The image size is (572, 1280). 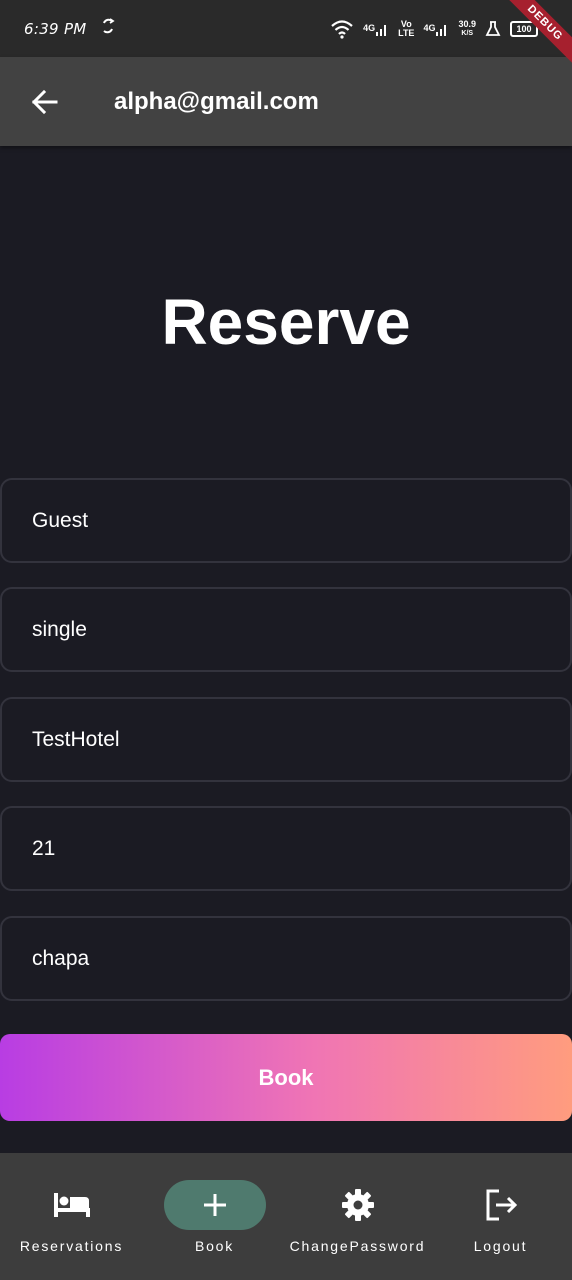 I want to click on guest-field: Guest, so click(x=286, y=520).